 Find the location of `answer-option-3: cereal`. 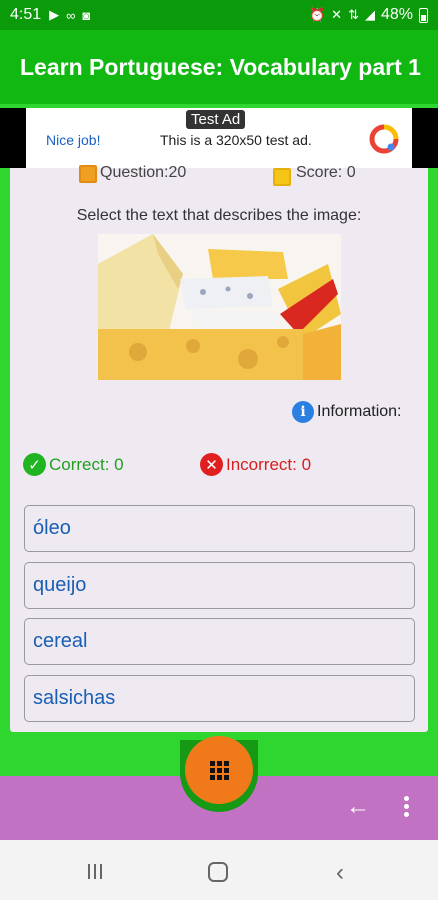

answer-option-3: cereal is located at coordinates (219, 641).